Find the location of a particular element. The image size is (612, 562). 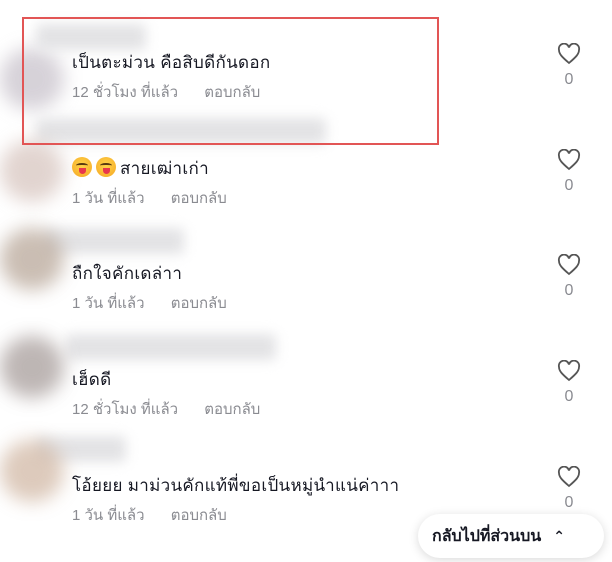

comment-meta: 12 ชั่วโมง ที่แล้ว ตอบกลับ is located at coordinates (166, 409).